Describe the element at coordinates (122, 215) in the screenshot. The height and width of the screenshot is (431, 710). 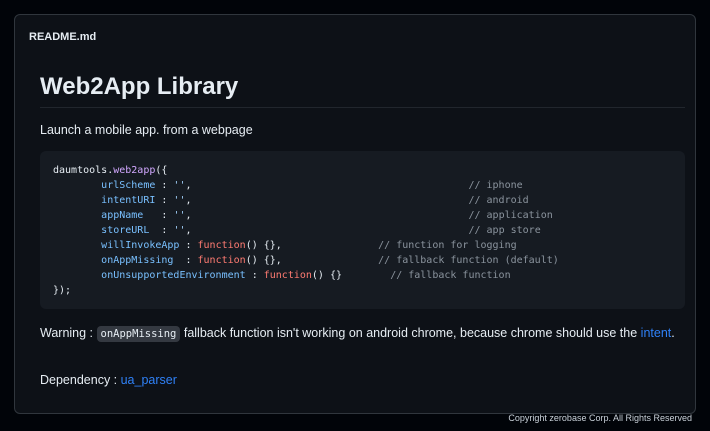
I see `code-key: appName` at that location.